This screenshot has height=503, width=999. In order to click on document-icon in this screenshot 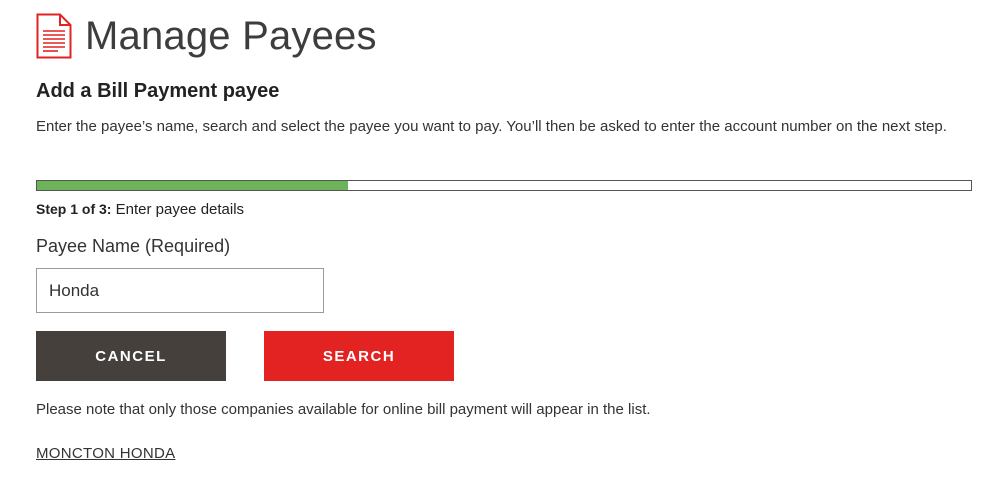, I will do `click(54, 36)`.